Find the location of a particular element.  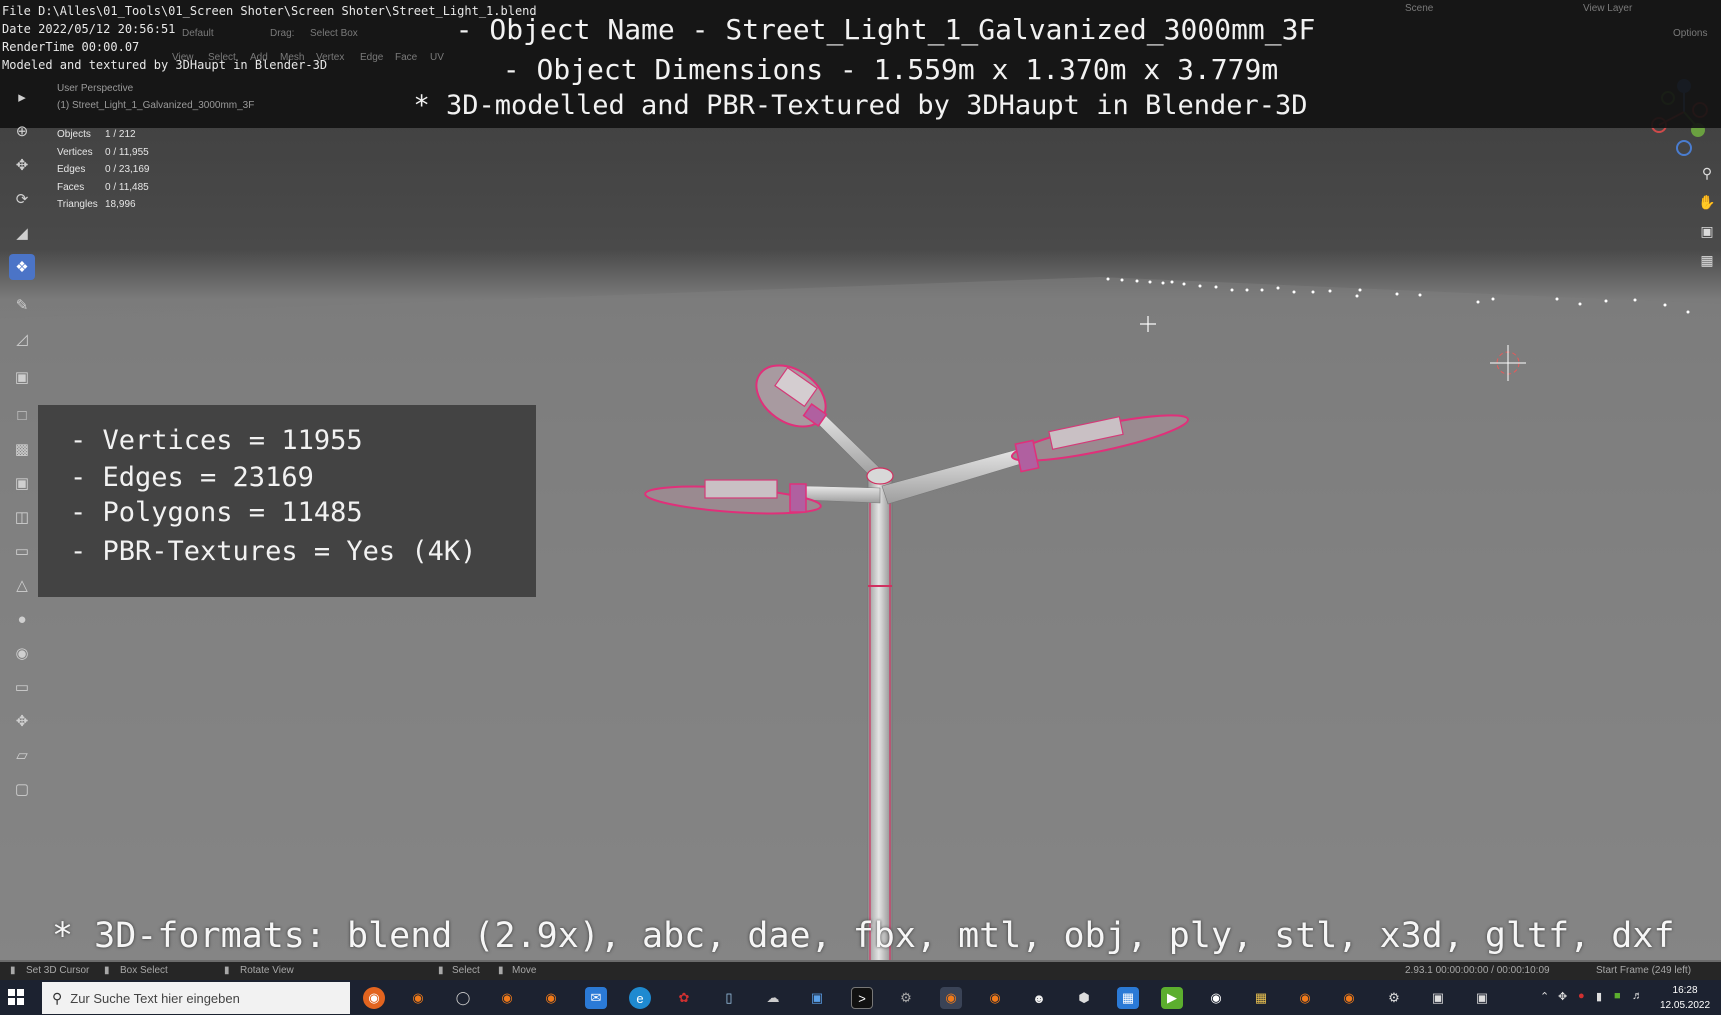

status-move: Move is located at coordinates (524, 970).